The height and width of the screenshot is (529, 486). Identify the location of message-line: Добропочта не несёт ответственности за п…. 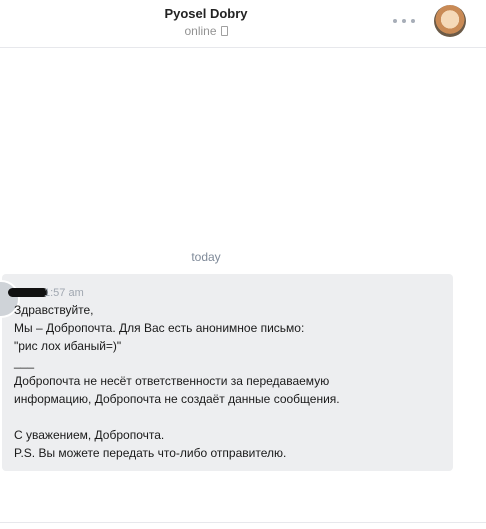
(172, 381).